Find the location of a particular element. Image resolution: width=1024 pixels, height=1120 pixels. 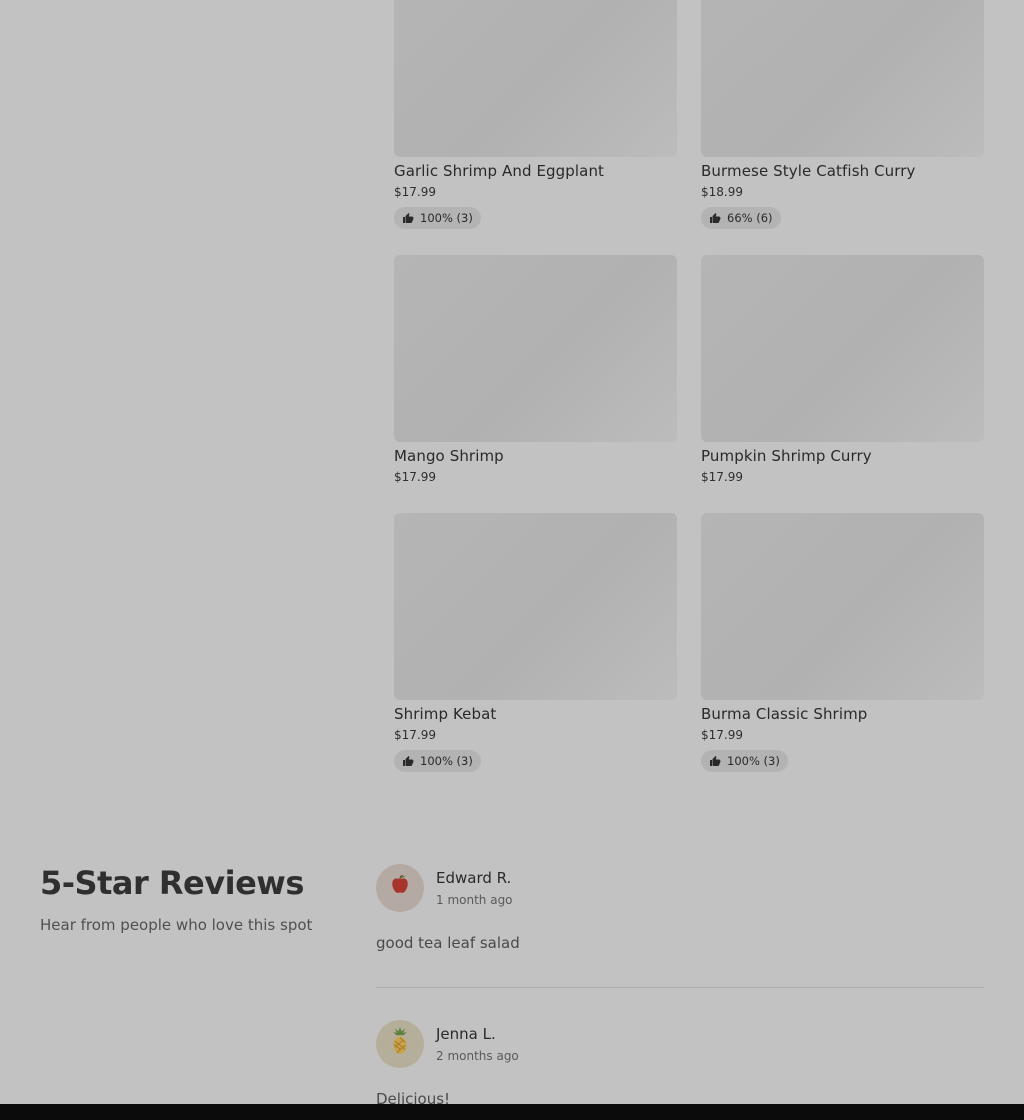

pineapple-icon is located at coordinates (400, 1044).